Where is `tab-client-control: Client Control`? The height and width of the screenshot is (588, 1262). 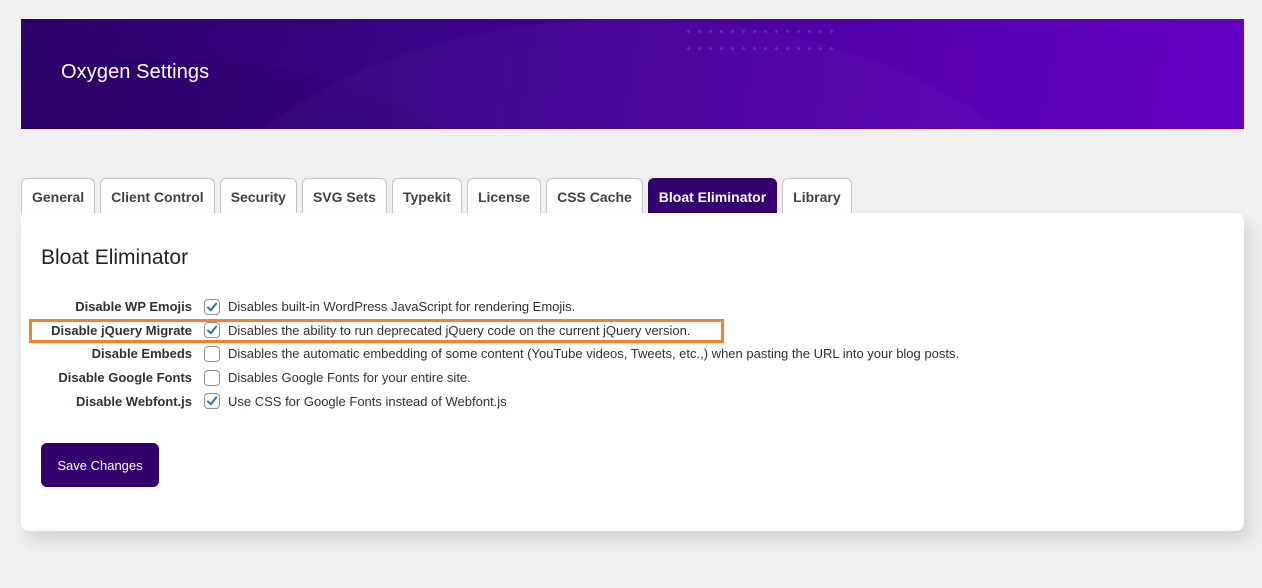 tab-client-control: Client Control is located at coordinates (157, 196).